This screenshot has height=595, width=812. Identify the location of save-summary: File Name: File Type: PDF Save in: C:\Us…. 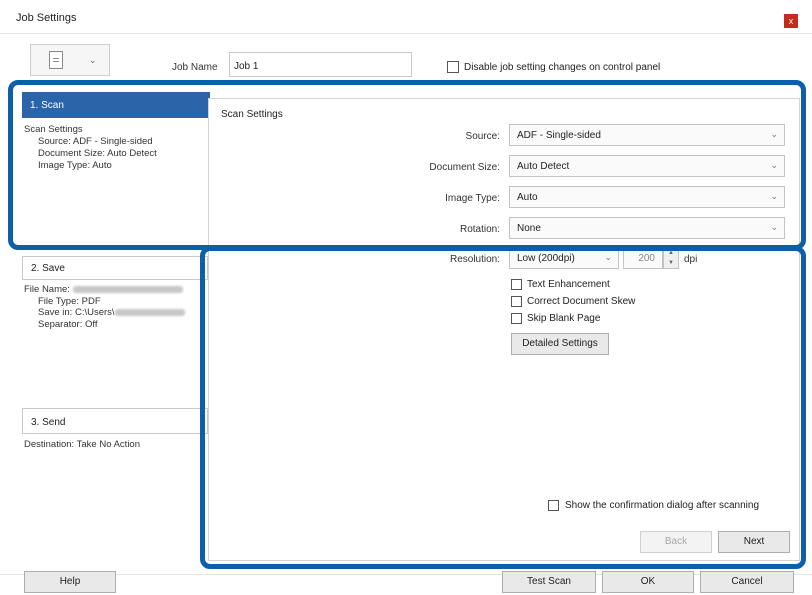
(104, 307).